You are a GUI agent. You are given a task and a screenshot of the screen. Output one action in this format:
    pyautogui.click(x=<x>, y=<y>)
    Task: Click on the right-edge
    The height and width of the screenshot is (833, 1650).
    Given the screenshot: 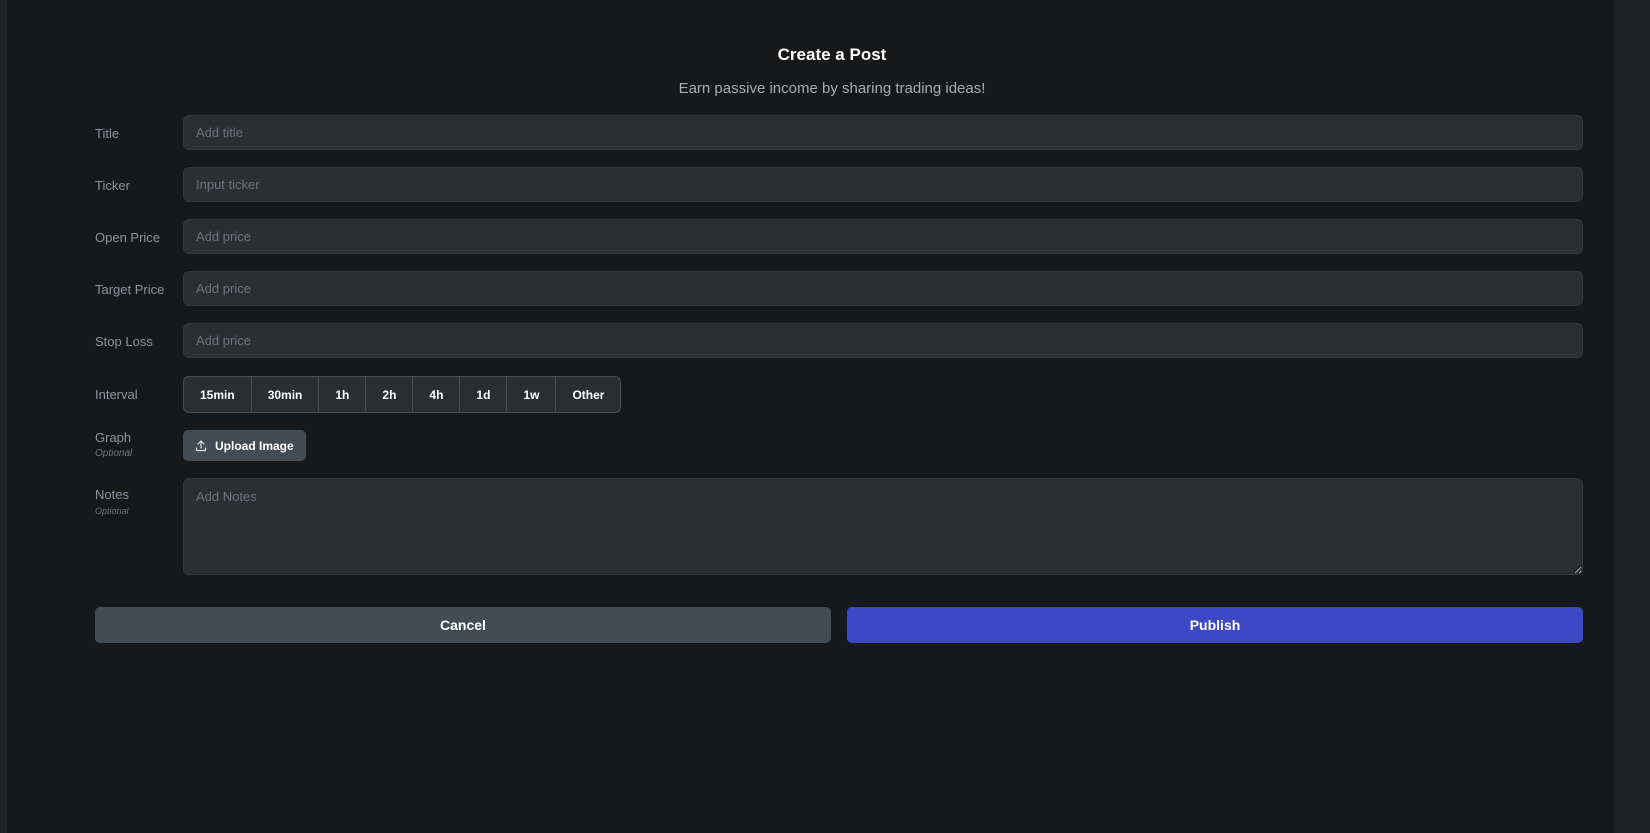 What is the action you would take?
    pyautogui.click(x=1631, y=416)
    